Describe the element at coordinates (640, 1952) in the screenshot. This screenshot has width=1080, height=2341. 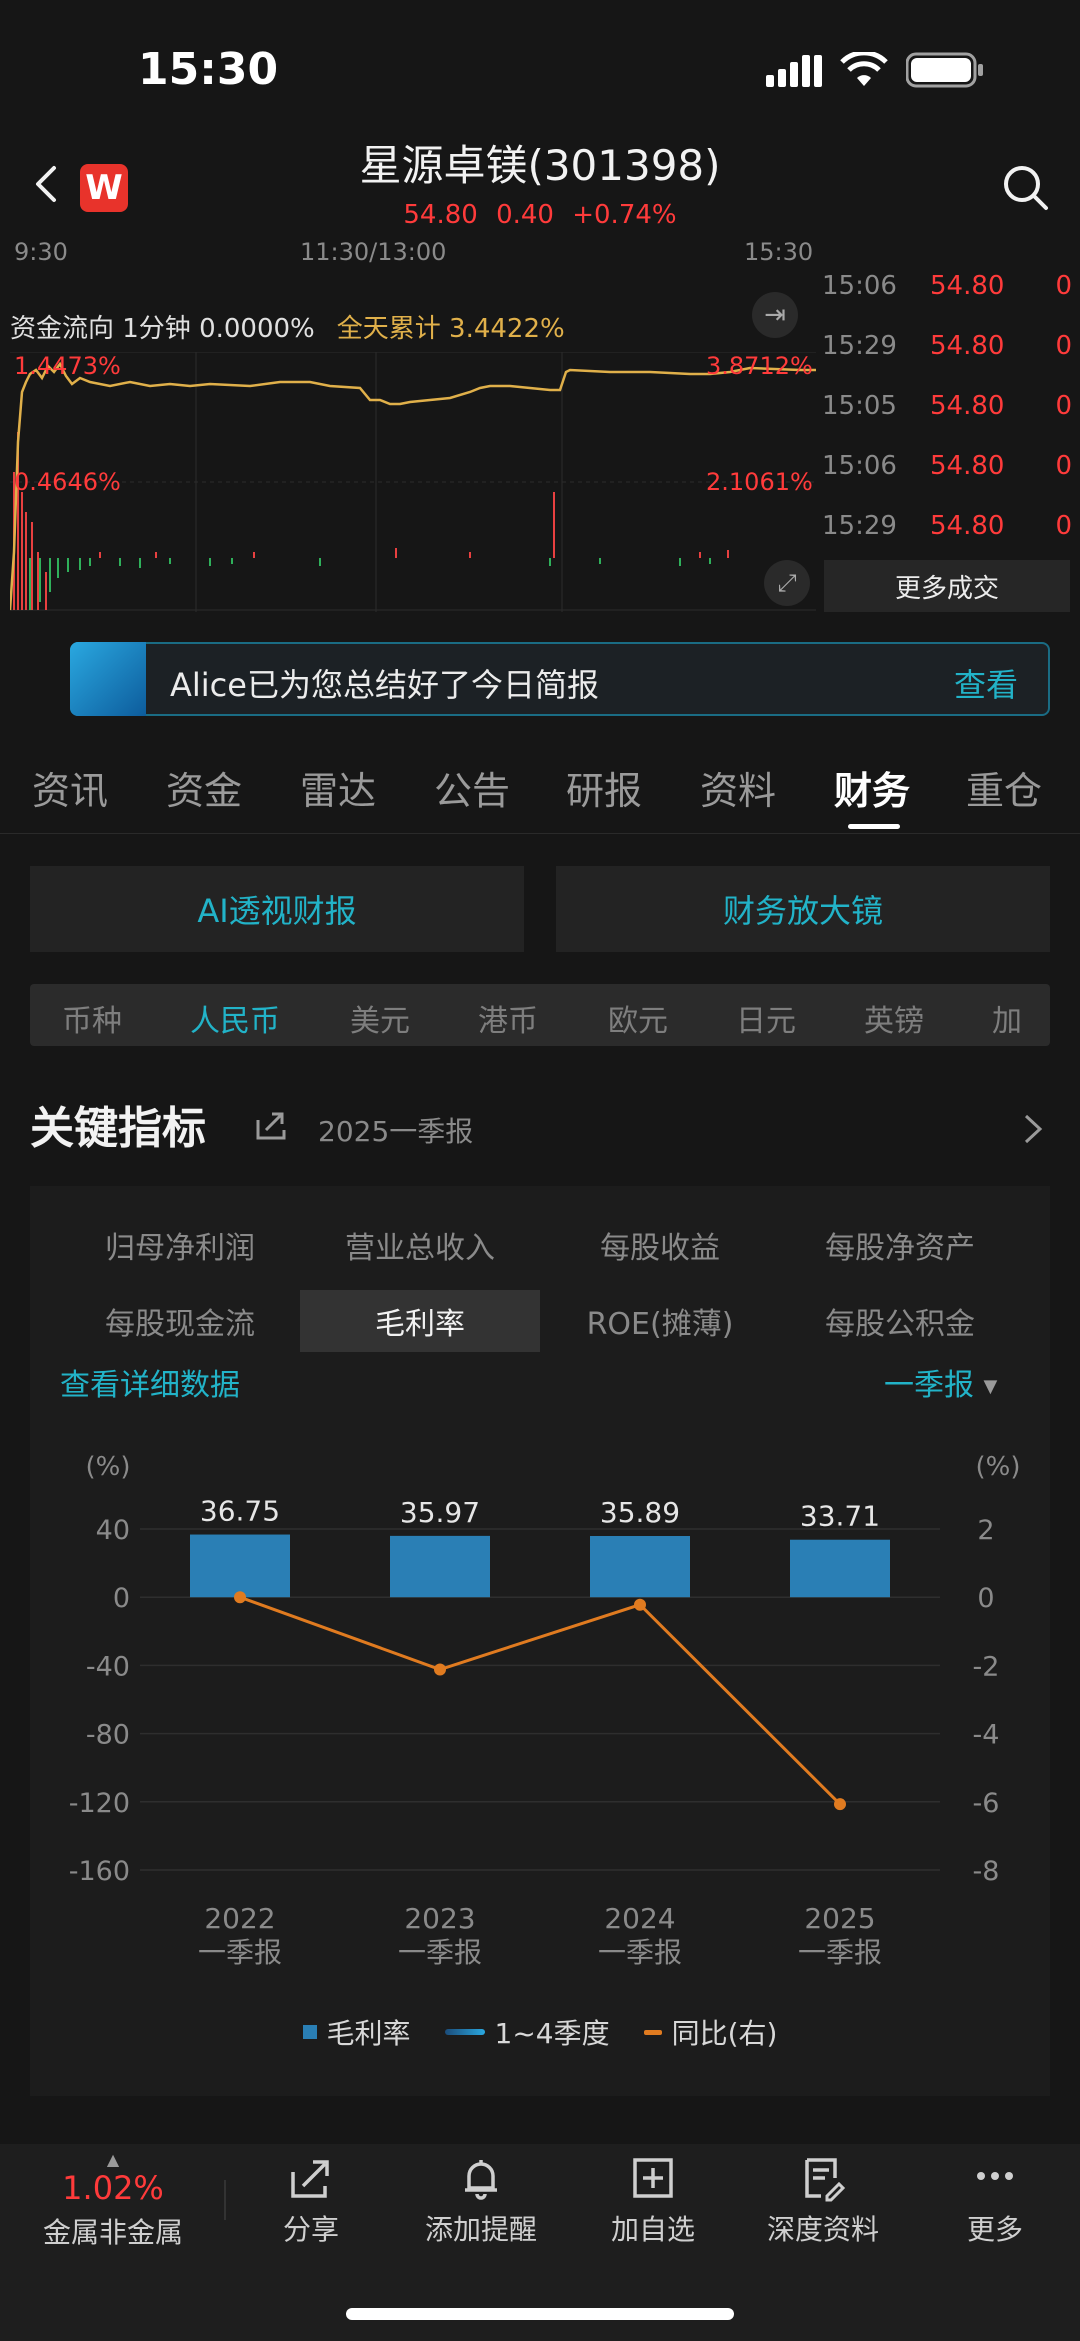
I see `category-period-label: 一季报` at that location.